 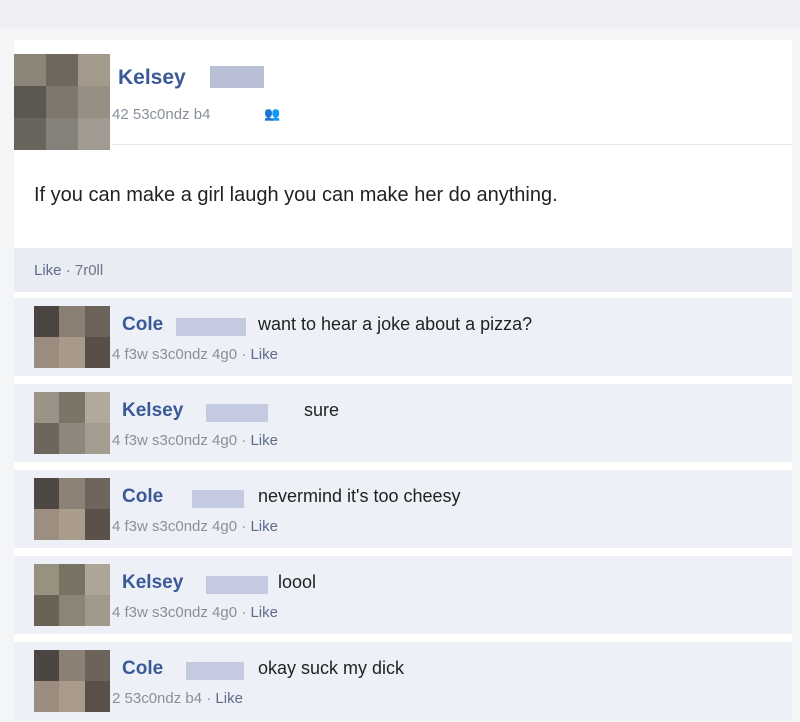 What do you see at coordinates (322, 410) in the screenshot?
I see `comment-text: sure` at bounding box center [322, 410].